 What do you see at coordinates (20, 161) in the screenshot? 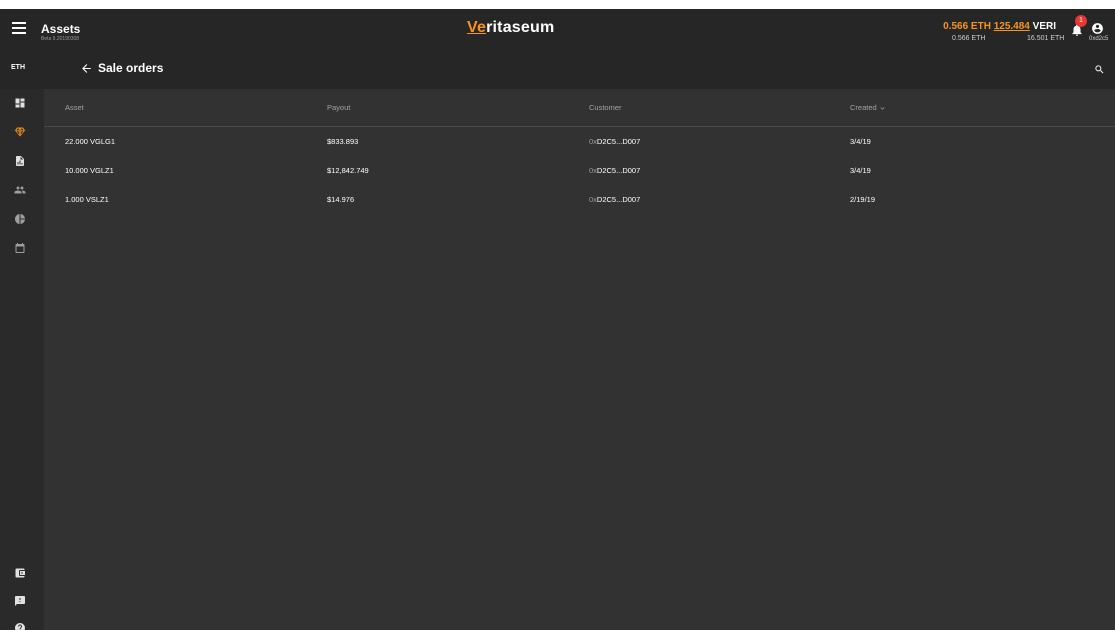
I see `report-icon` at bounding box center [20, 161].